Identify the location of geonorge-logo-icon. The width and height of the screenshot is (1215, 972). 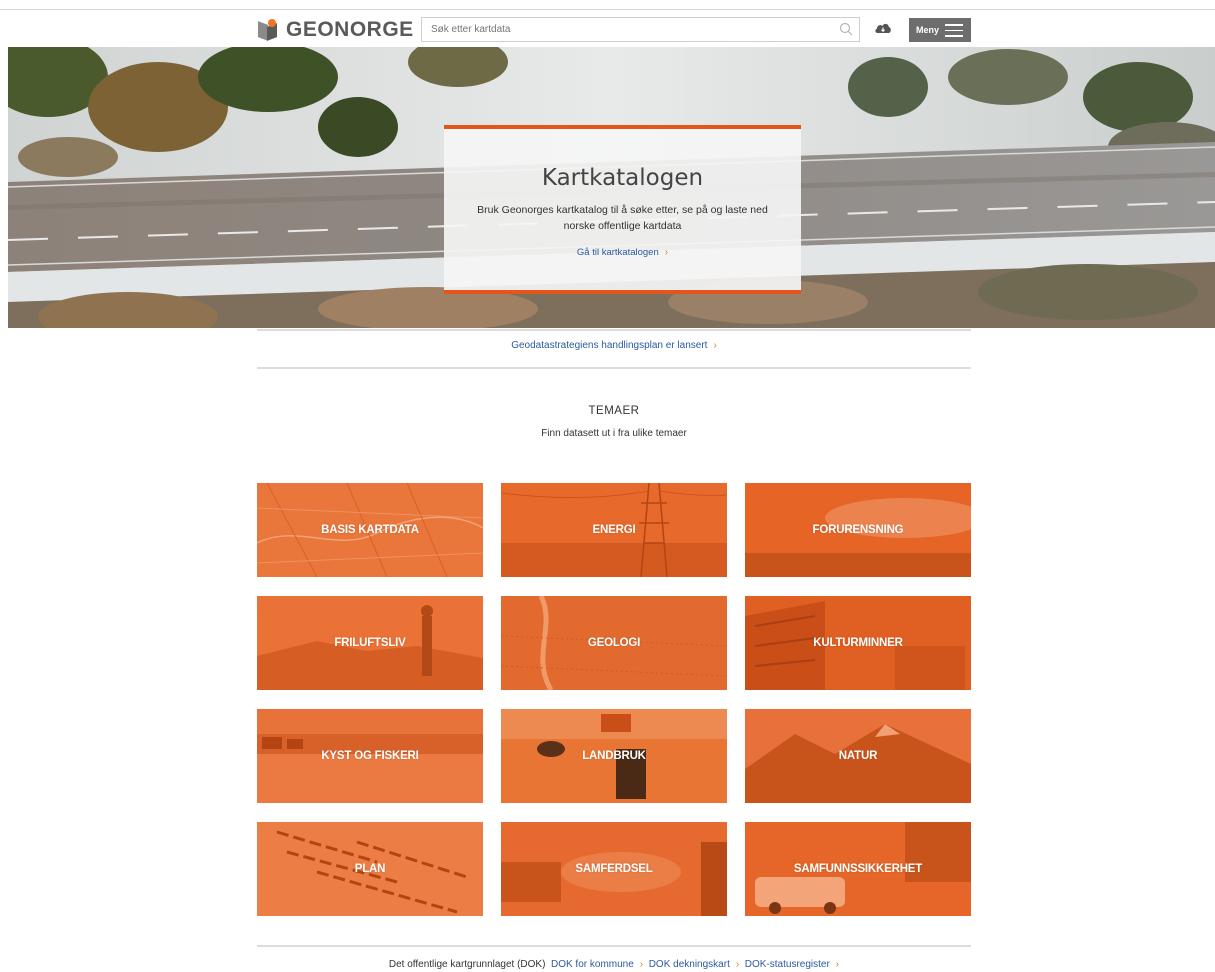
(268, 30).